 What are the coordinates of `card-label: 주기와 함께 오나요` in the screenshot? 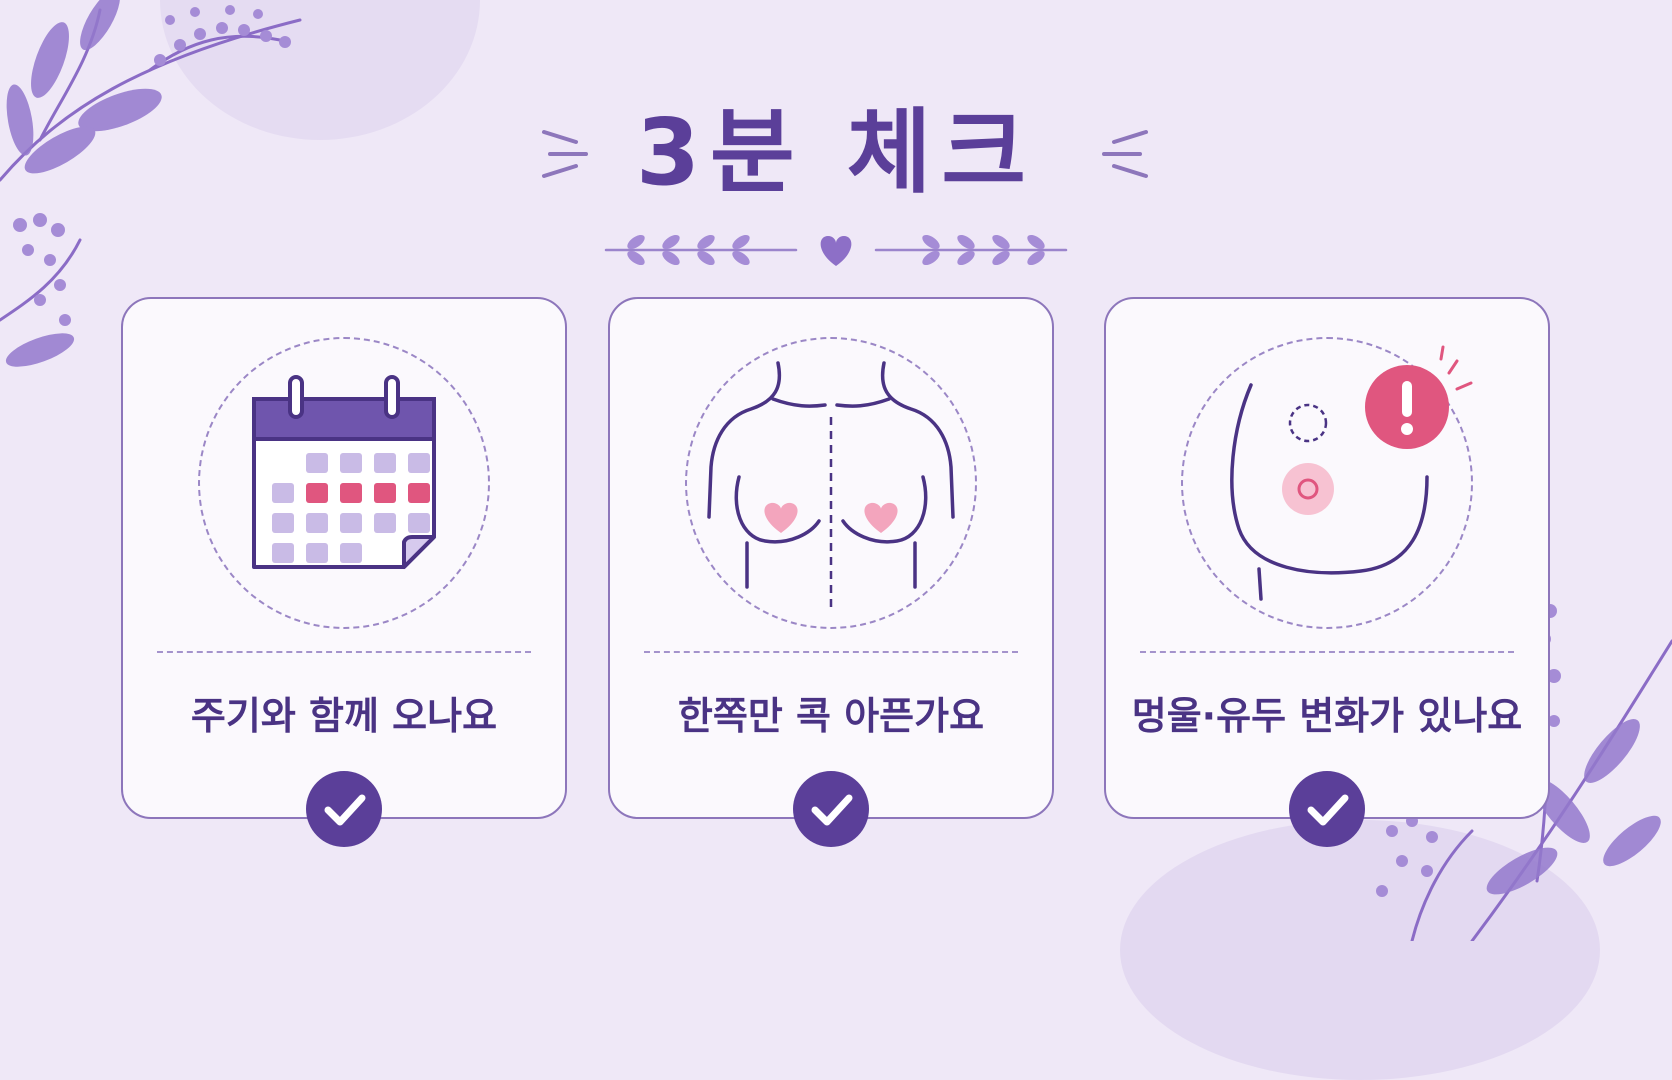 It's located at (344, 716).